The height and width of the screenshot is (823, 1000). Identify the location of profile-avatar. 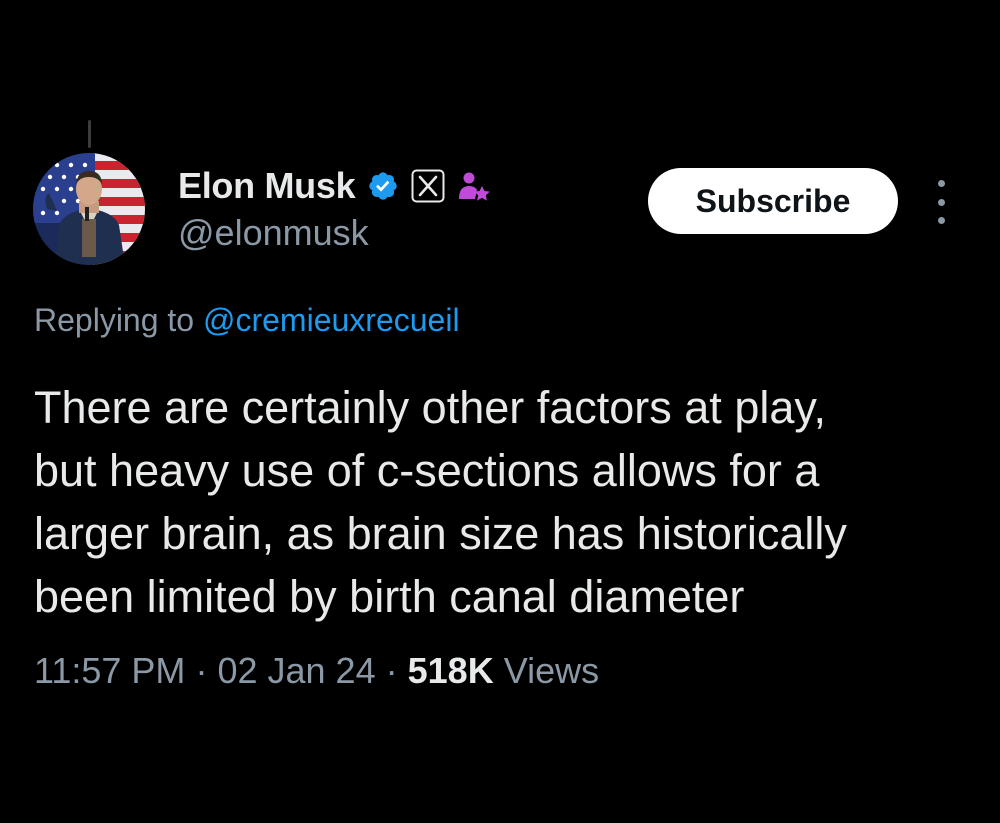
(89, 209).